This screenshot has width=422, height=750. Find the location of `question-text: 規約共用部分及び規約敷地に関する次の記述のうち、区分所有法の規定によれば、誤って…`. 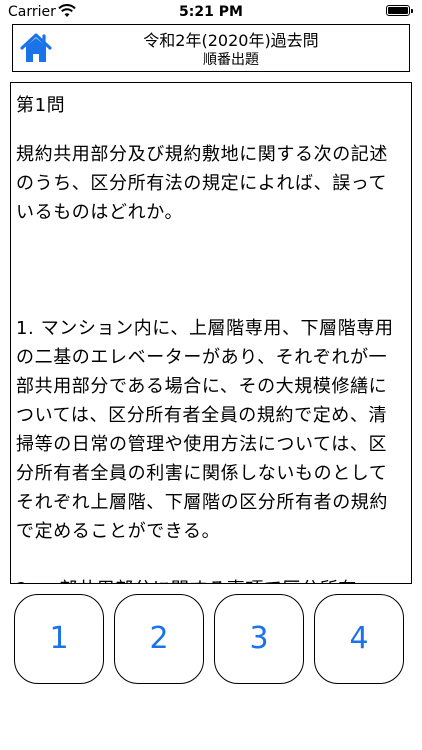

question-text: 規約共用部分及び規約敷地に関する次の記述のうち、区分所有法の規定によれば、誤って… is located at coordinates (202, 183).